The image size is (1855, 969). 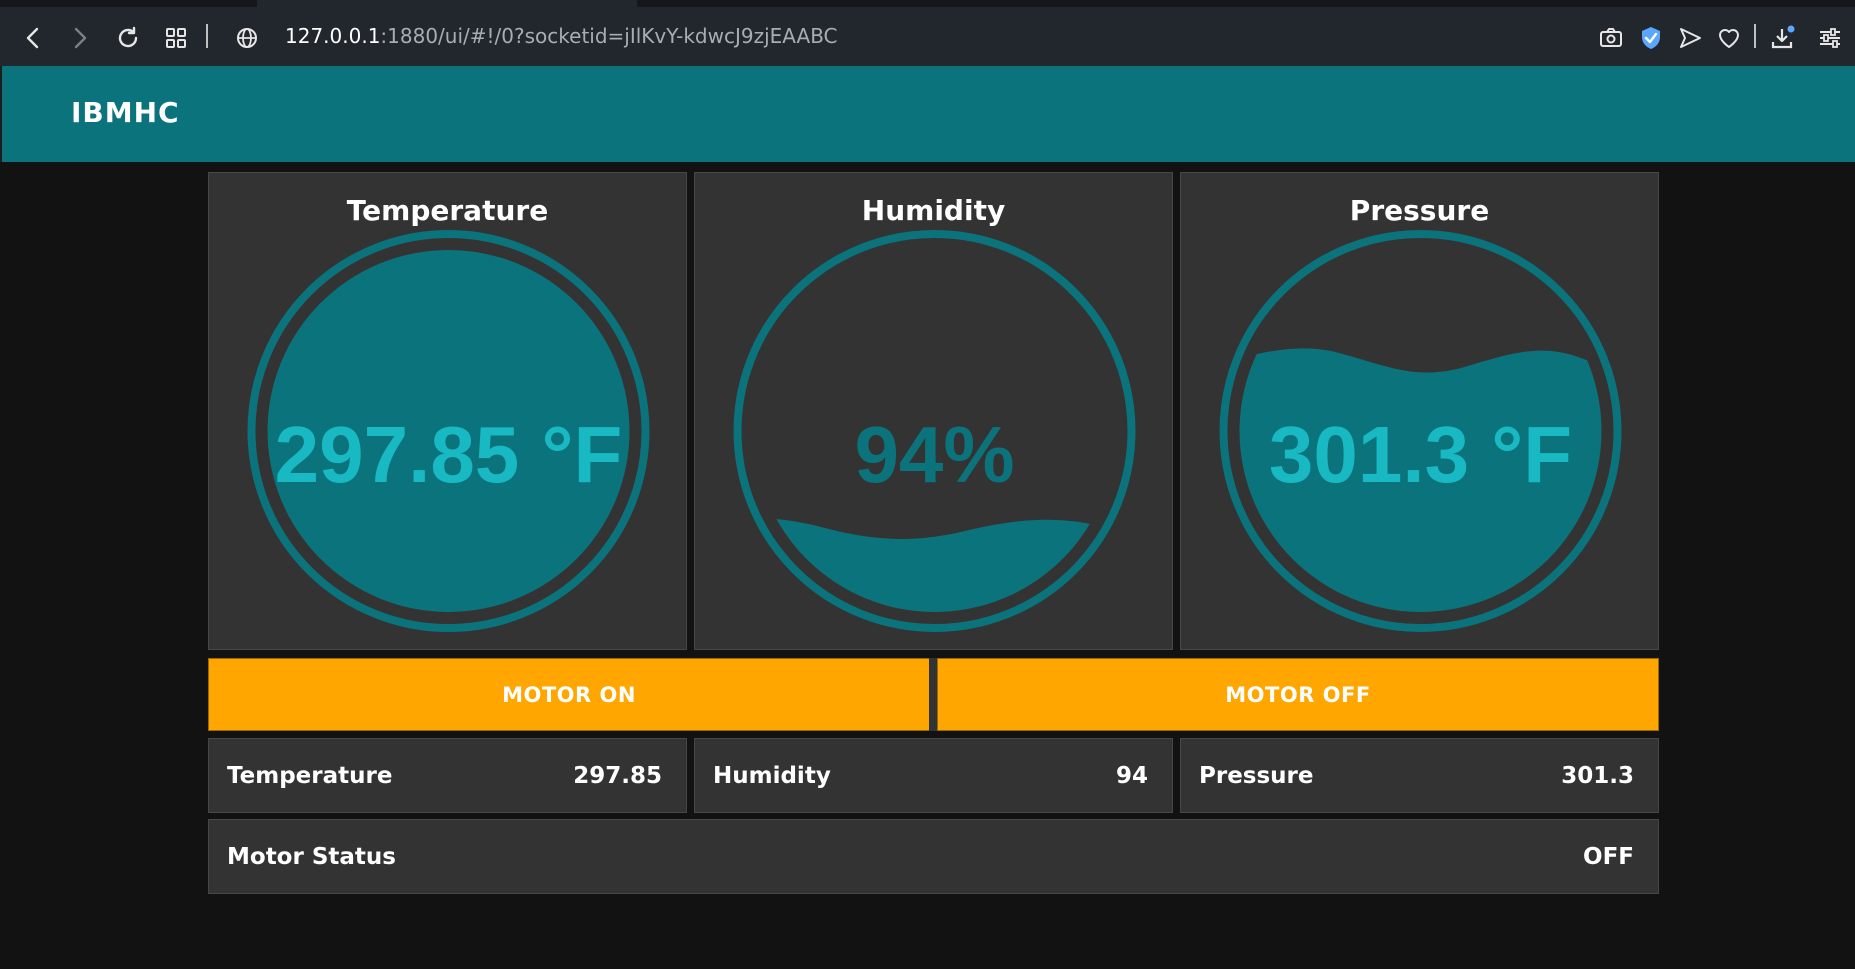 What do you see at coordinates (333, 36) in the screenshot?
I see `url-host: 127.0.0.1` at bounding box center [333, 36].